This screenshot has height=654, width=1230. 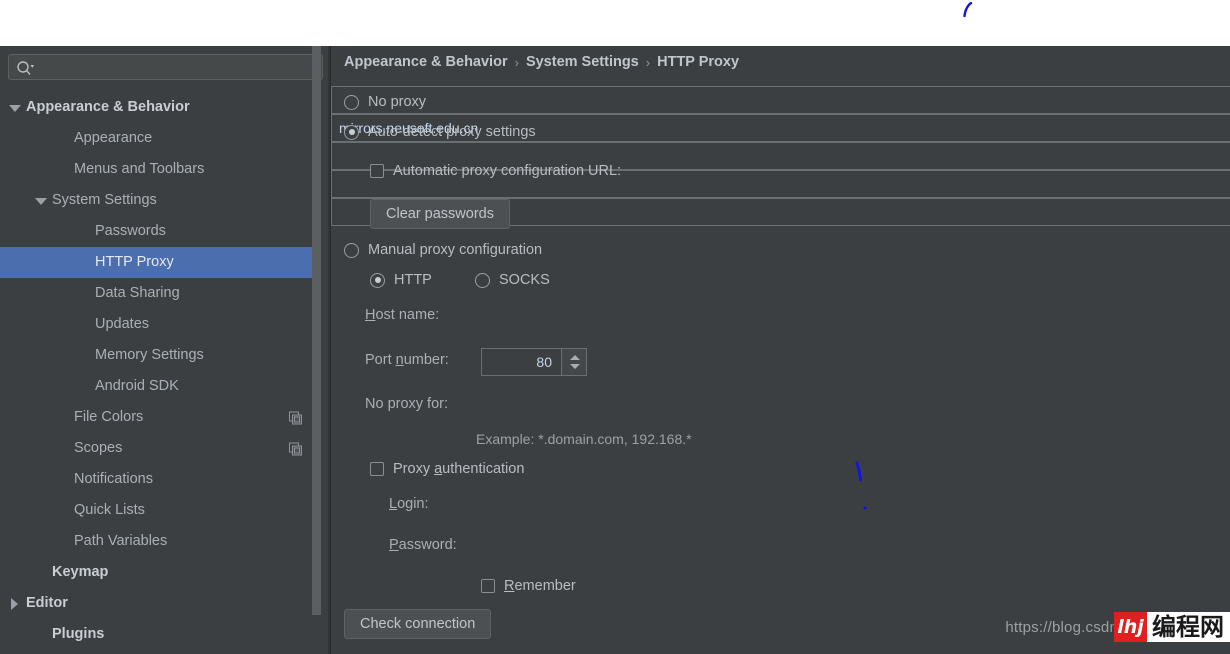 I want to click on search-input, so click(x=179, y=67).